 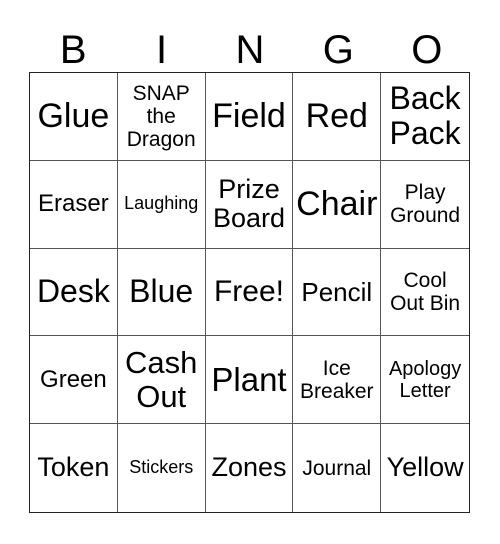 I want to click on bingo-cell: Play Ground, so click(x=425, y=205).